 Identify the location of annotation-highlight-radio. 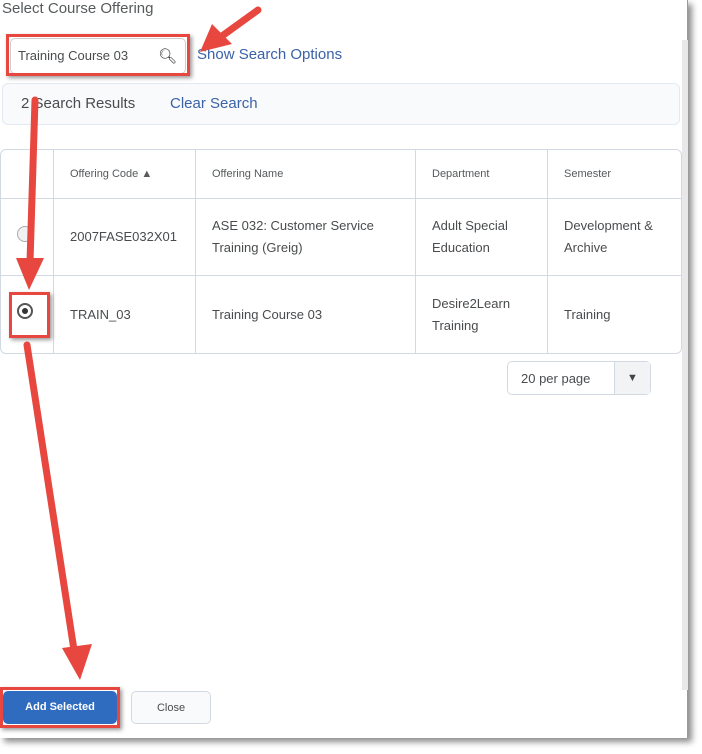
(29, 315).